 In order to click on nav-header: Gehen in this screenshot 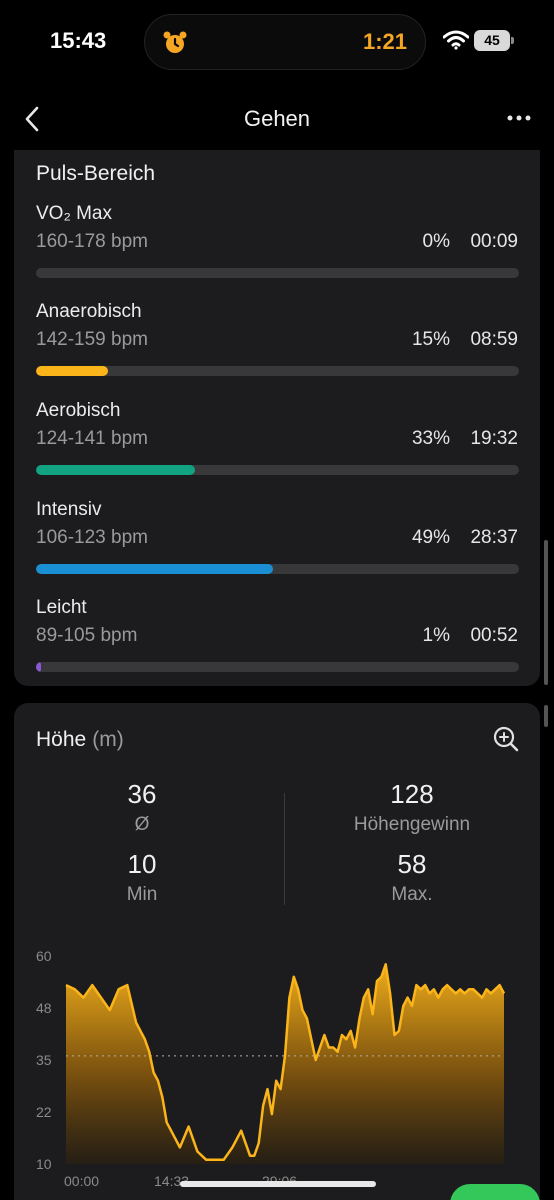, I will do `click(277, 120)`.